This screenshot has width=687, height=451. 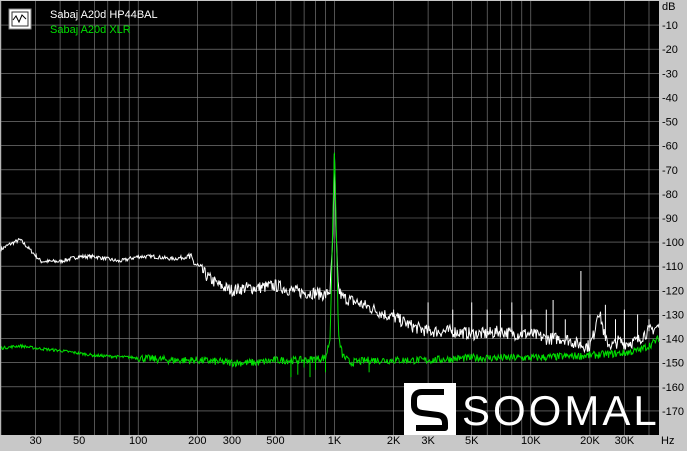 What do you see at coordinates (335, 441) in the screenshot?
I see `x-tick-label-6: 1K` at bounding box center [335, 441].